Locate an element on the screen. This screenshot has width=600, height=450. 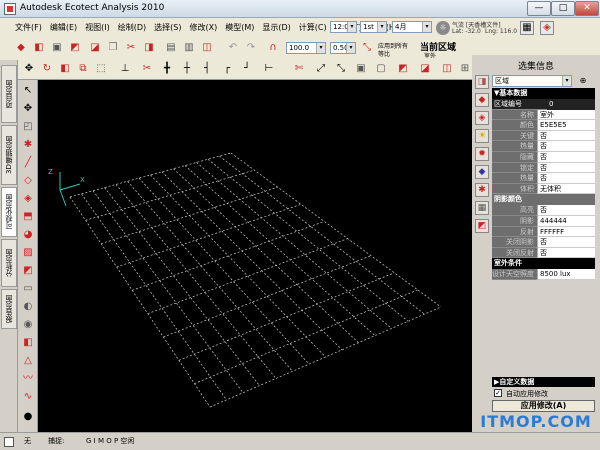
sun-tab-icon: ✹ is located at coordinates (482, 154).